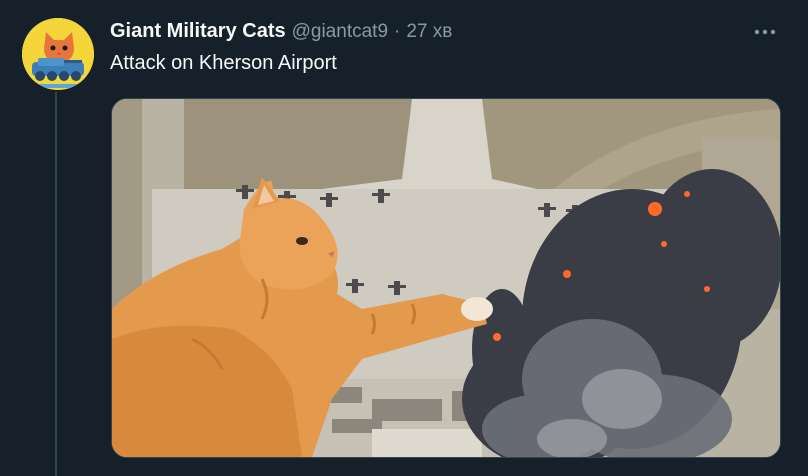  What do you see at coordinates (340, 32) in the screenshot?
I see `user-handle: @giantcat9` at bounding box center [340, 32].